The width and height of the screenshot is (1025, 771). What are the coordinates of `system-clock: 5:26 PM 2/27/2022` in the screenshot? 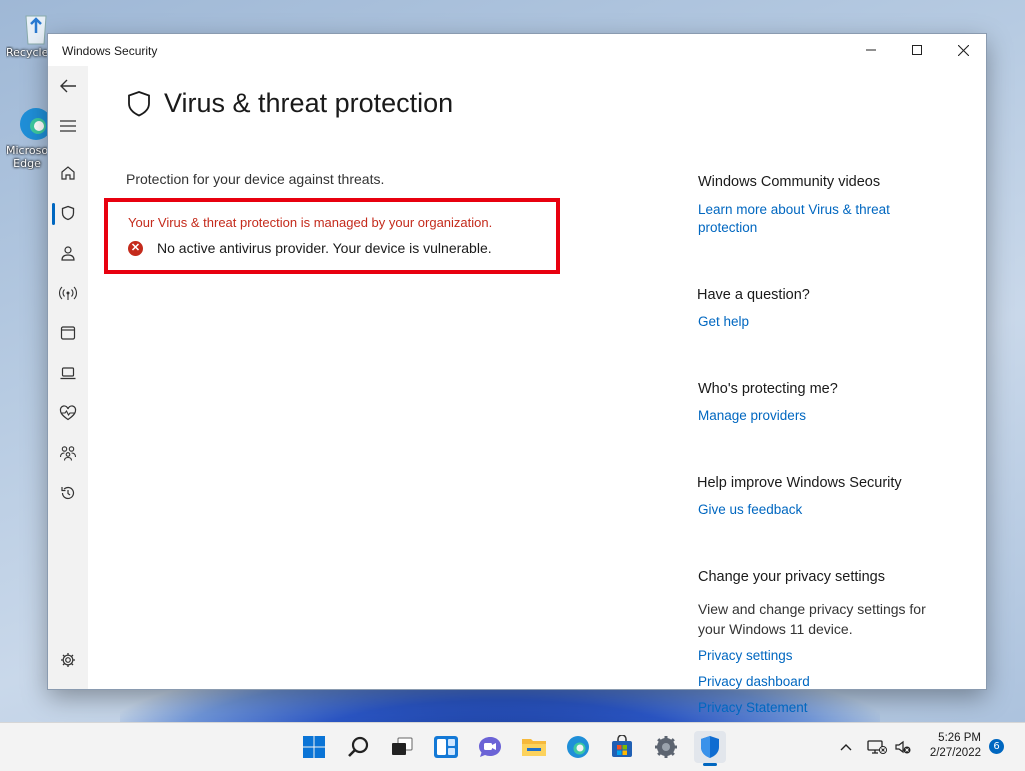 It's located at (955, 746).